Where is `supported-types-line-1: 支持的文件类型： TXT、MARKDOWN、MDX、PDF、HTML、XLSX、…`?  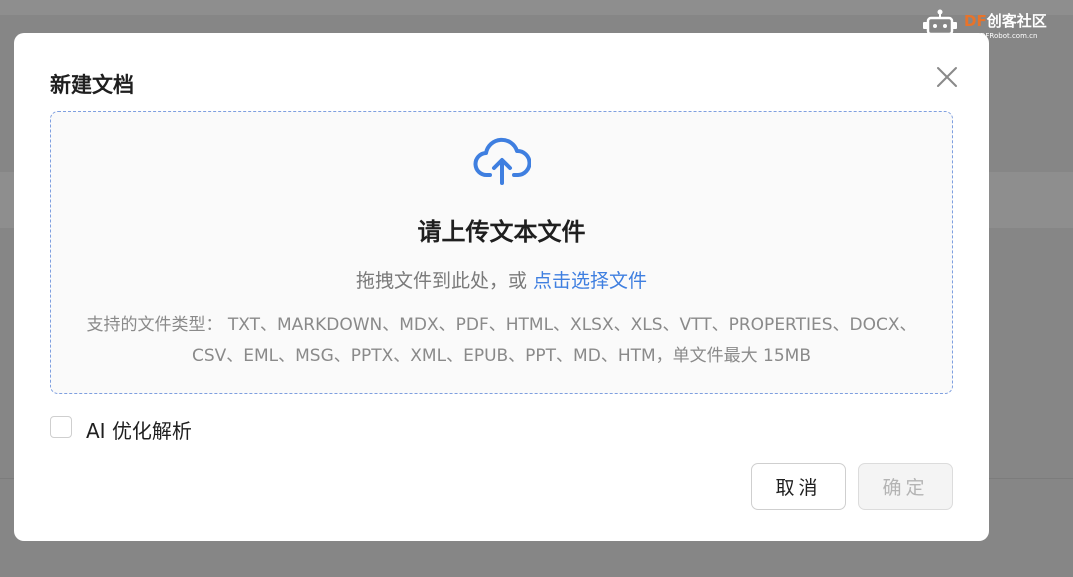 supported-types-line-1: 支持的文件类型： TXT、MARKDOWN、MDX、PDF、HTML、XLSX、… is located at coordinates (501, 325).